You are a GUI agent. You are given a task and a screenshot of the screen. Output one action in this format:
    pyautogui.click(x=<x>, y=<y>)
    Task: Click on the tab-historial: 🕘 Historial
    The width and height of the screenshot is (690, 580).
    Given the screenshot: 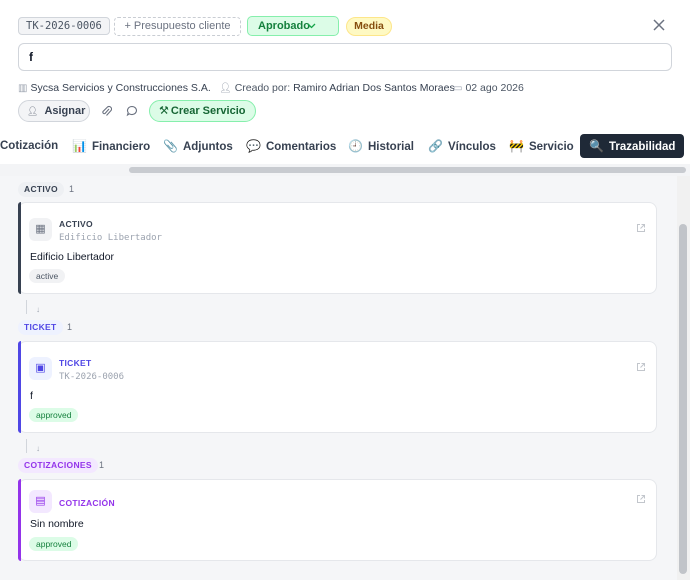 What is the action you would take?
    pyautogui.click(x=381, y=146)
    